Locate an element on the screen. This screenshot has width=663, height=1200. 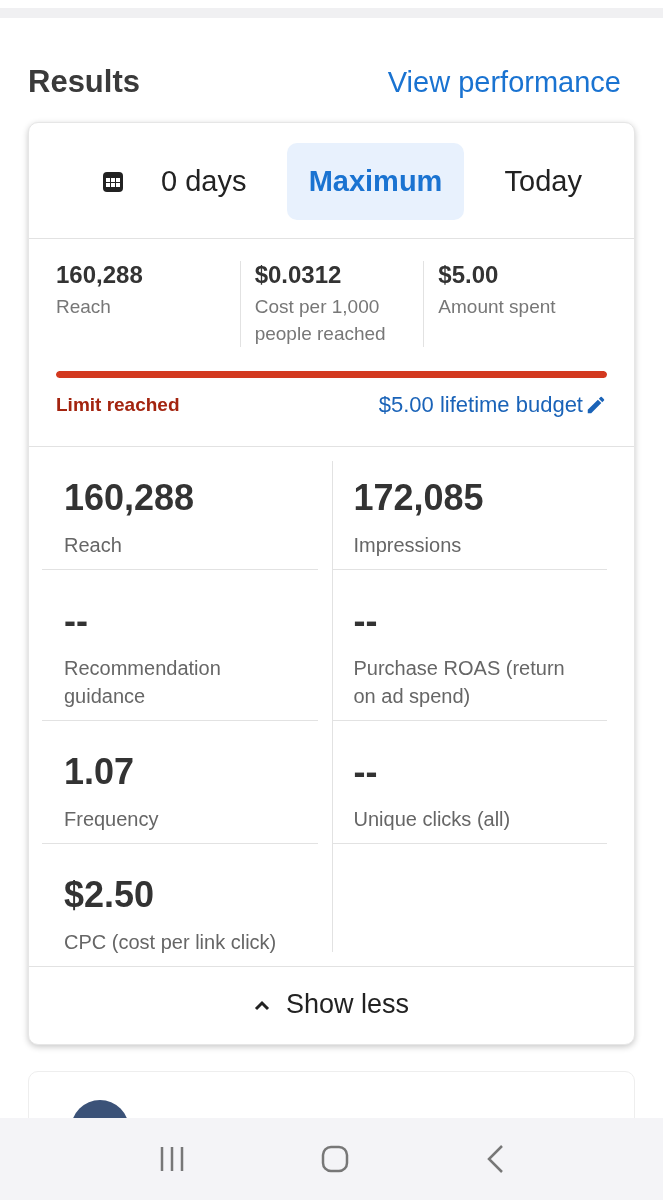
metric-label: Frequency is located at coordinates (112, 819).